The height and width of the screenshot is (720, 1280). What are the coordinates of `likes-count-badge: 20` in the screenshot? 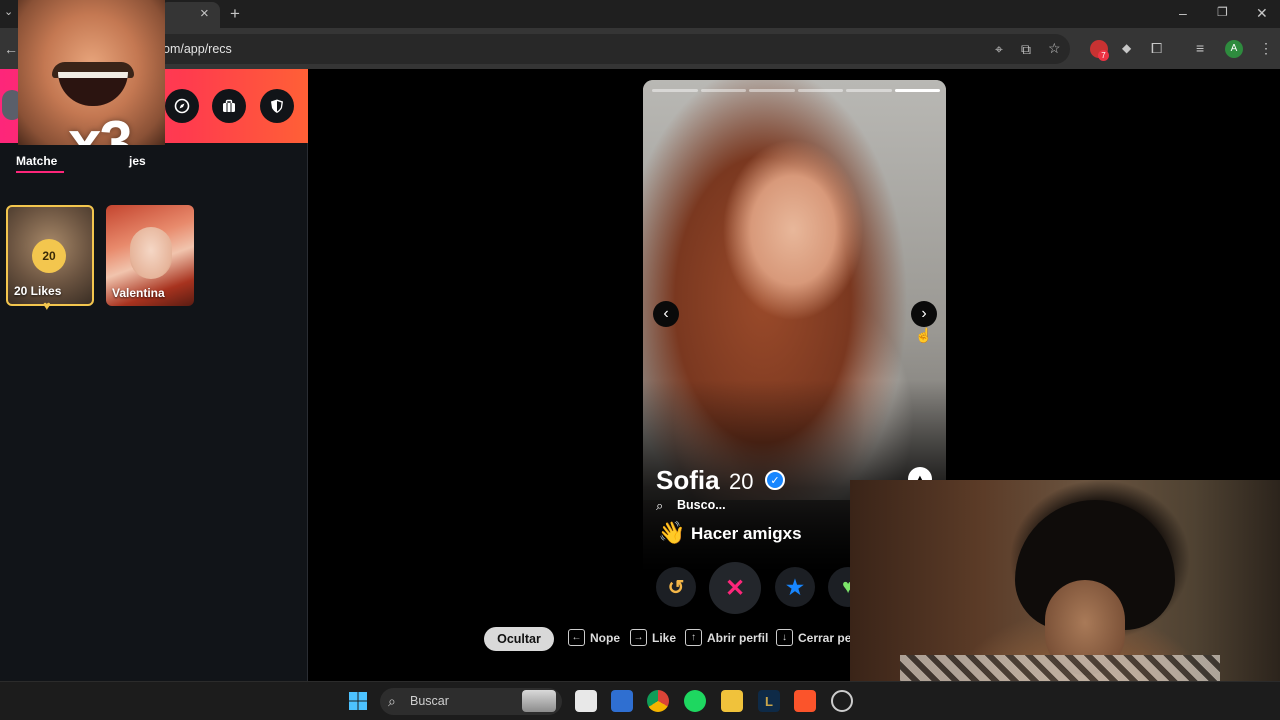 It's located at (49, 256).